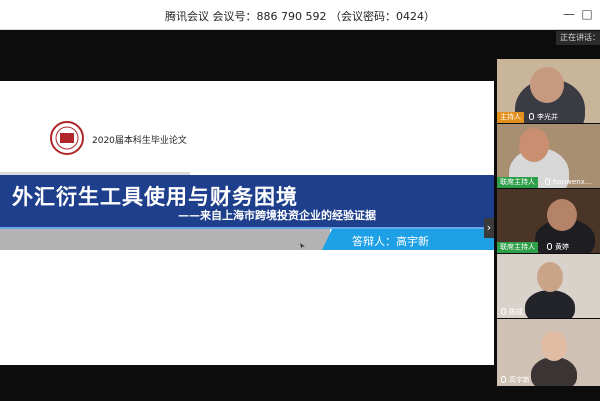  Describe the element at coordinates (558, 247) in the screenshot. I see `participant-name: 黄婷` at that location.